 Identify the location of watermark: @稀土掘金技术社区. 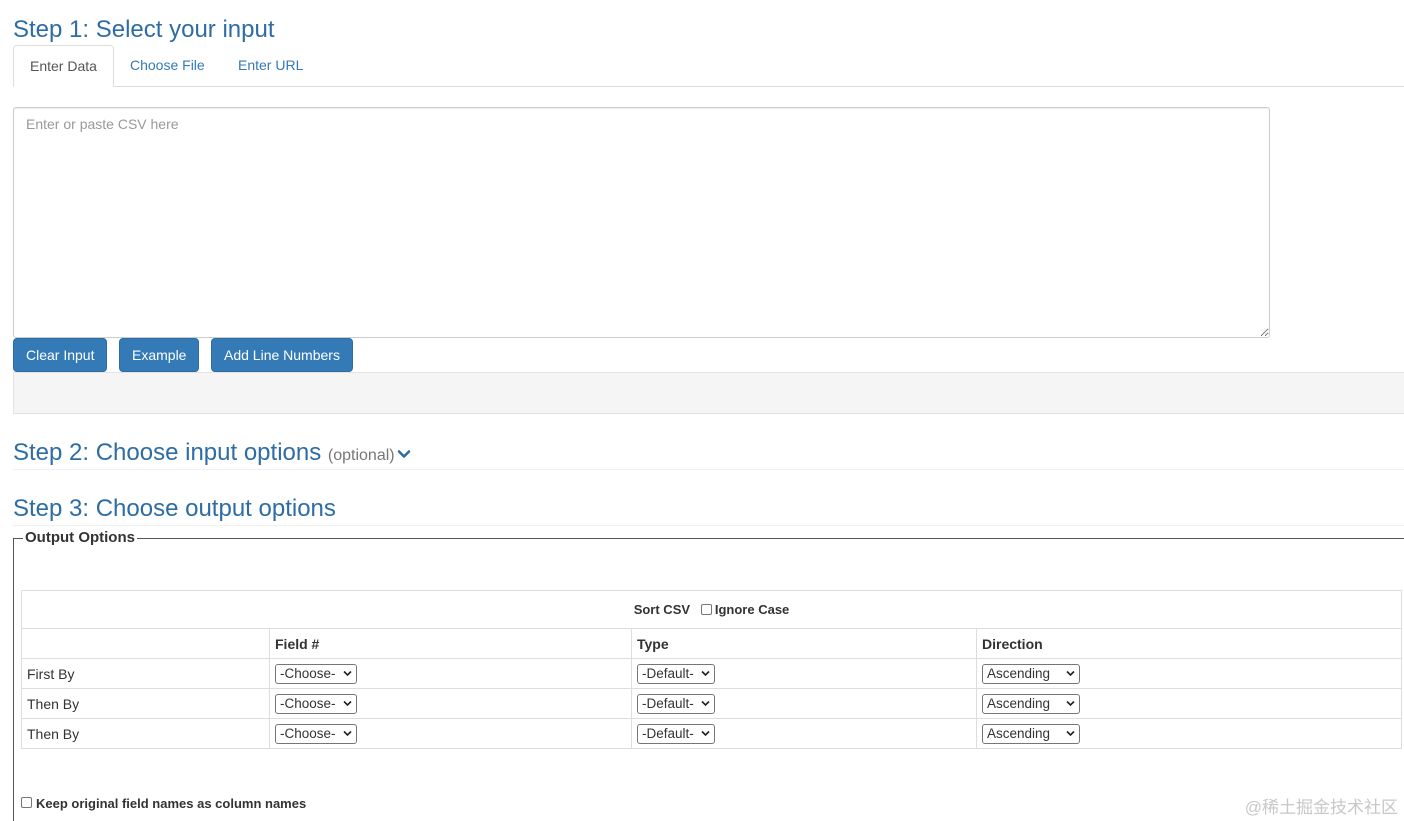
(1321, 807).